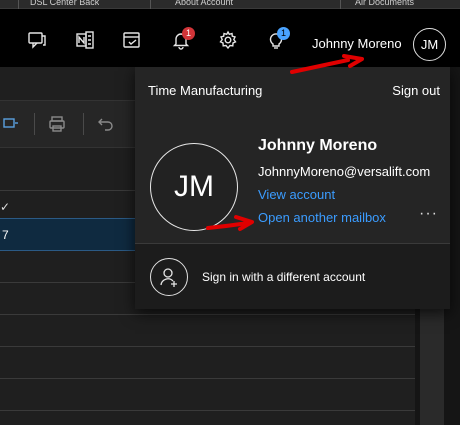 The image size is (460, 425). Describe the element at coordinates (428, 214) in the screenshot. I see `more-options-button: ···` at that location.